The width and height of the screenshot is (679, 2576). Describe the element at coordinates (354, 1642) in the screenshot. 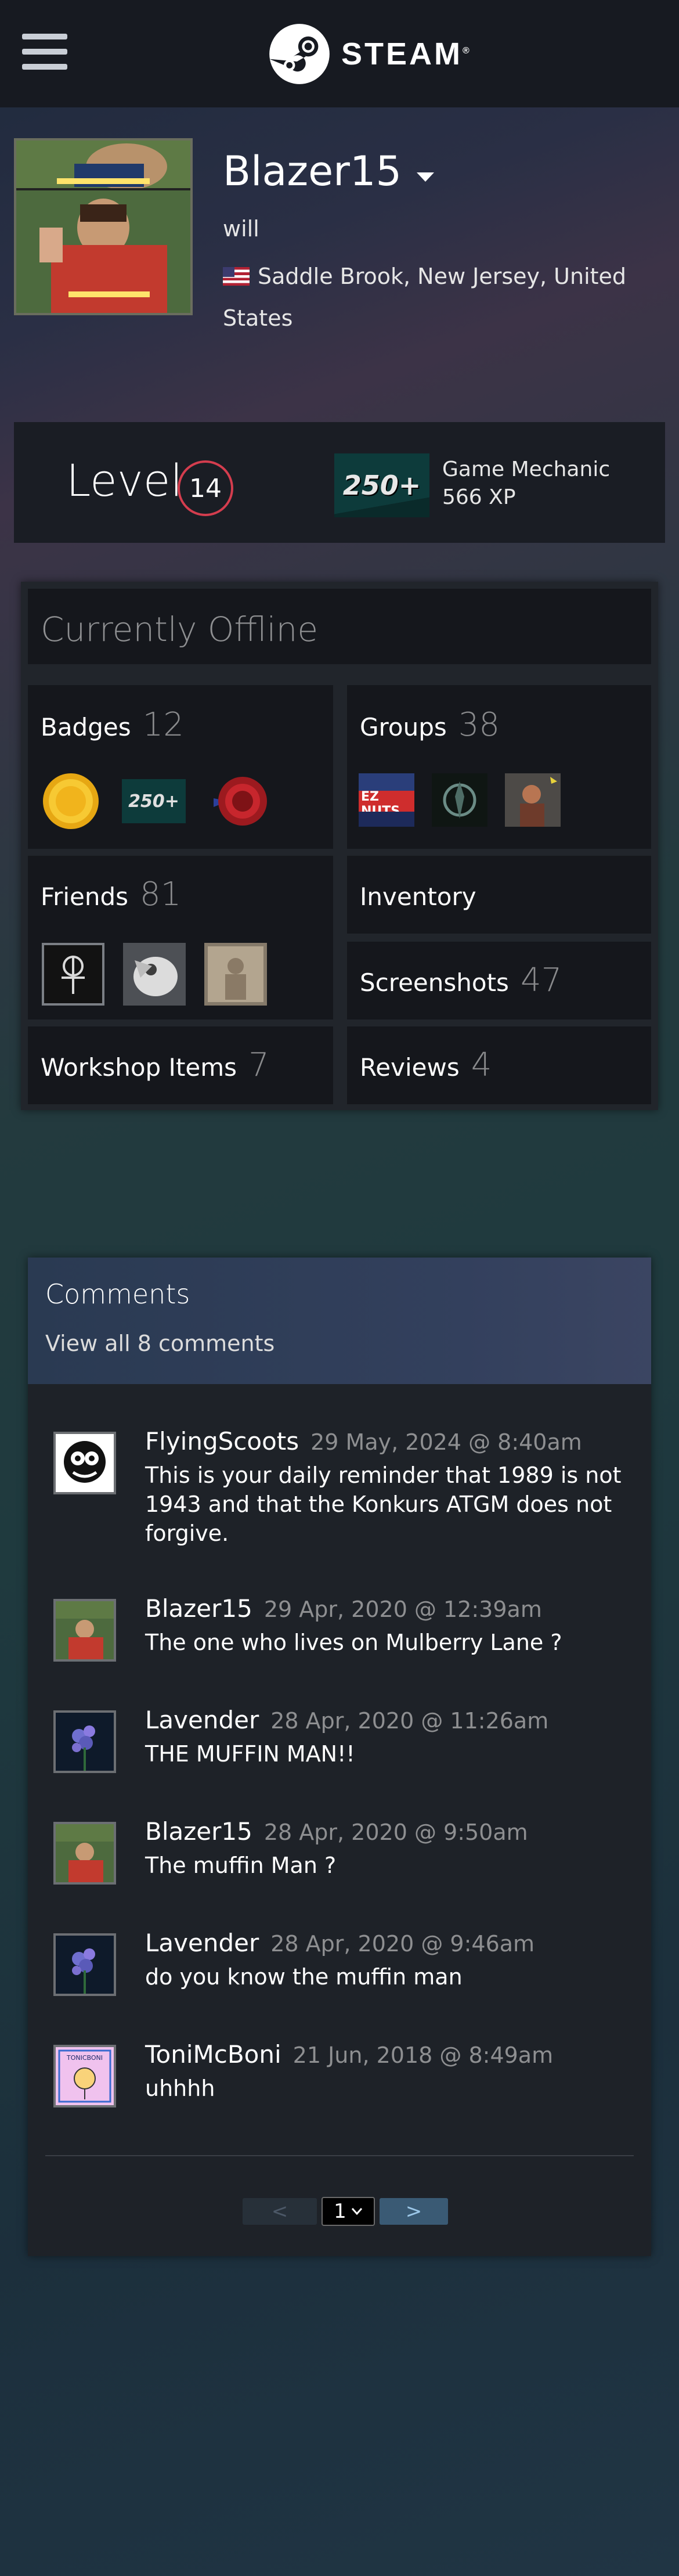

I see `comment-text: The one who lives on Mulberry Lane ?` at that location.